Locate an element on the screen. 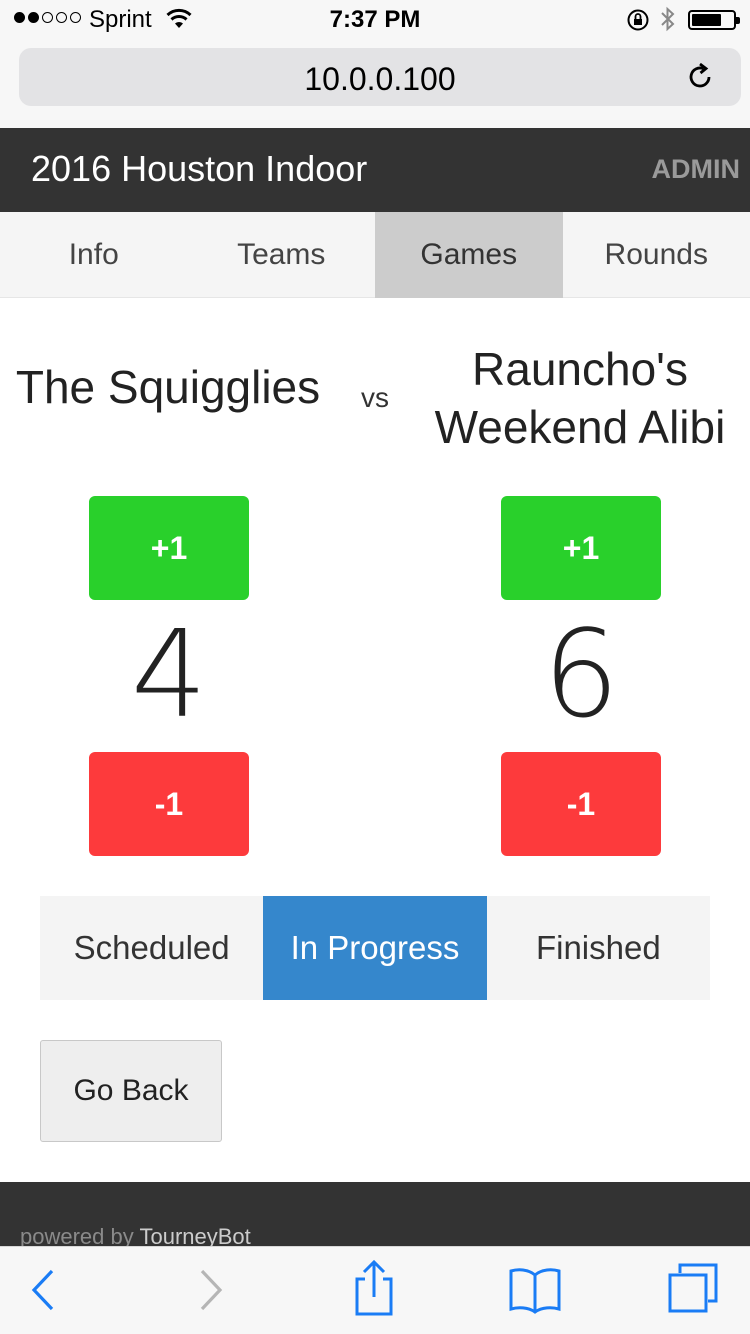 This screenshot has width=750, height=1334. tab-teams: Teams is located at coordinates (282, 255).